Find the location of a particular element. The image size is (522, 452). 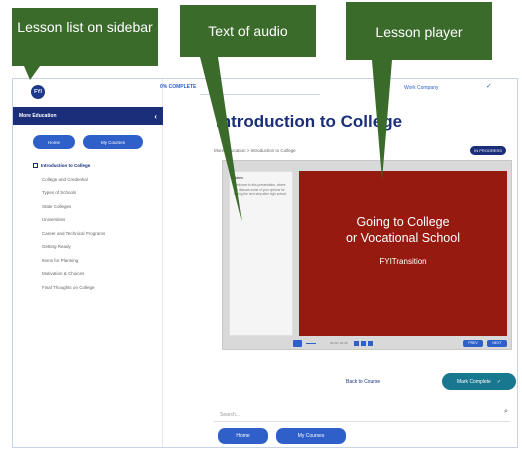

sidebar-home-button: Home is located at coordinates (54, 142).